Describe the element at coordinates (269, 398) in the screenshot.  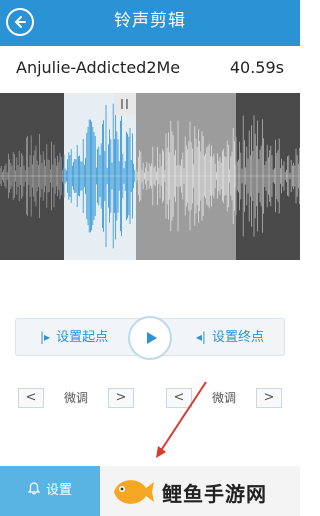
I see `fine-tune-end-next-button: >` at that location.